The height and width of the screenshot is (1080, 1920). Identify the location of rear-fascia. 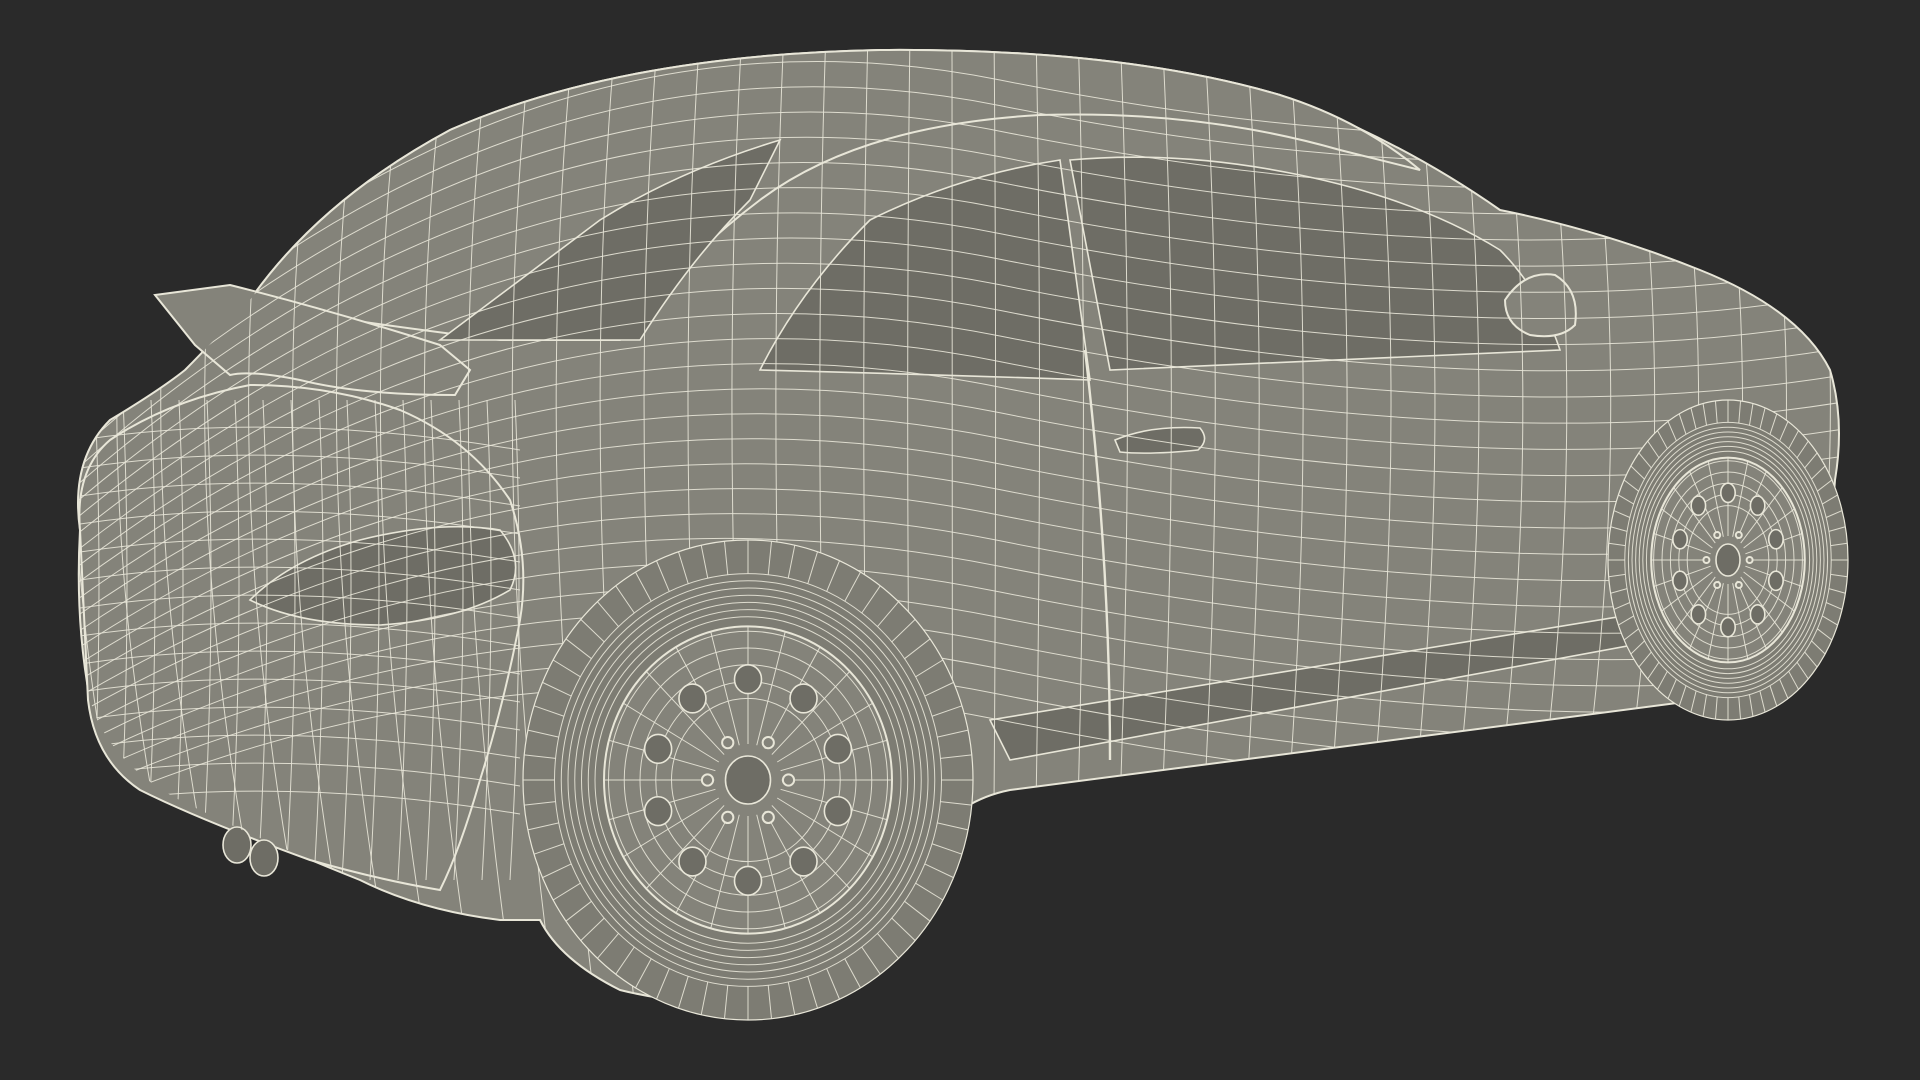
(301, 637).